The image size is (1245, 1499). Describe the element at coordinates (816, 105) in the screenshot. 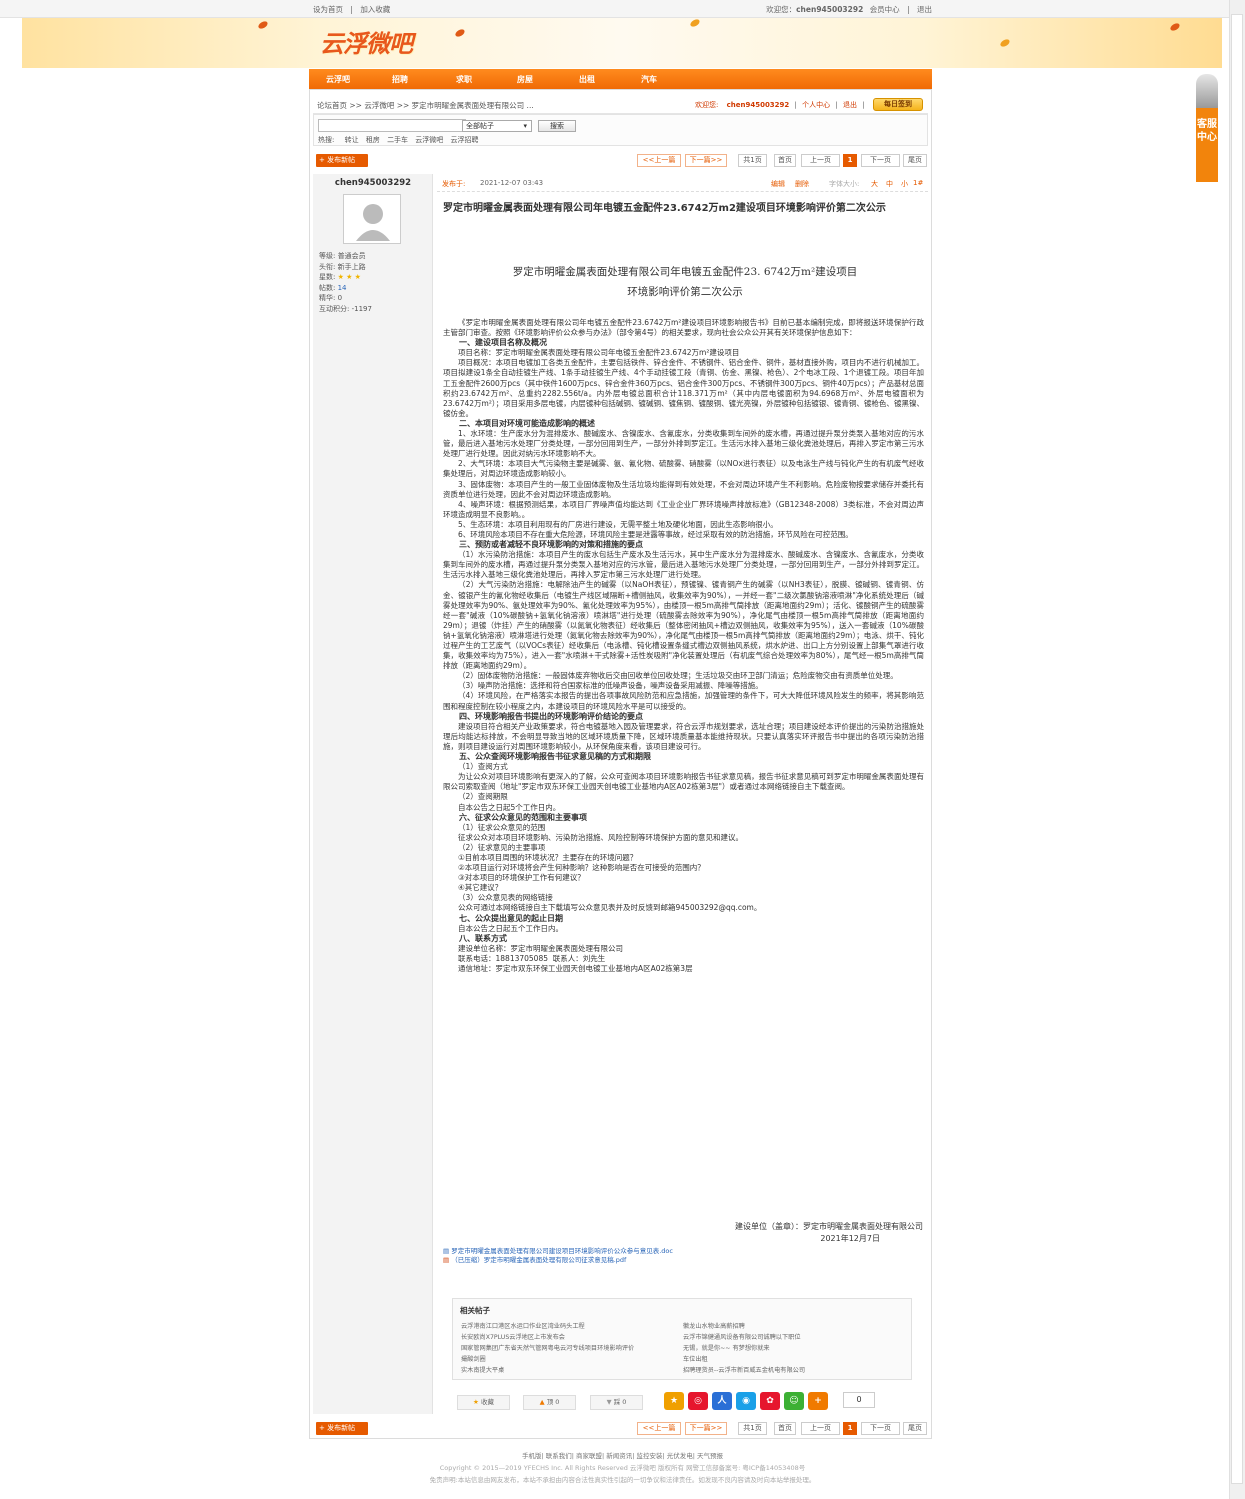

I see `personal-center-link: 个人中心` at that location.